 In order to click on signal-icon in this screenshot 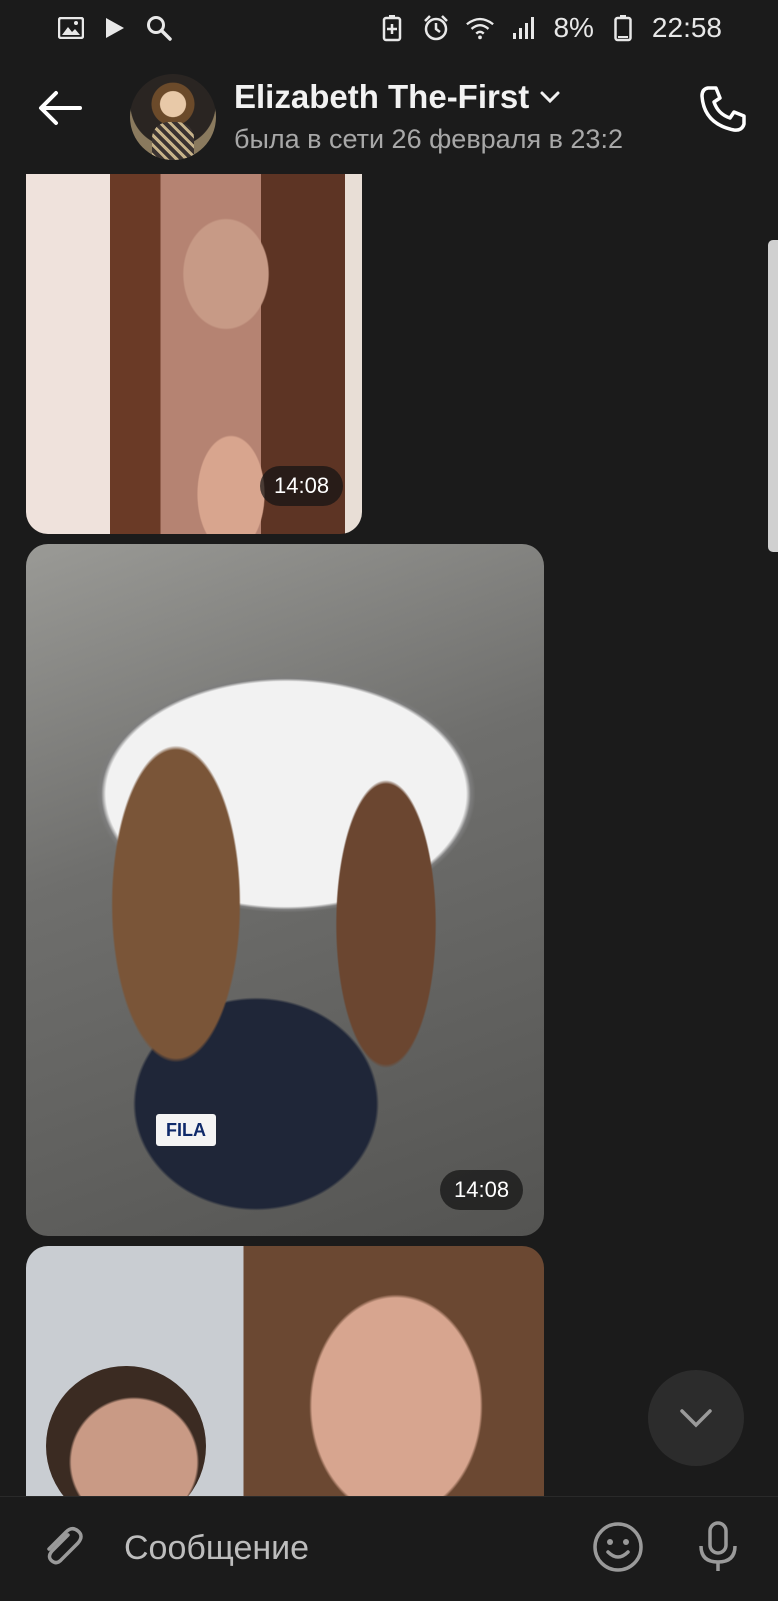, I will do `click(524, 28)`.